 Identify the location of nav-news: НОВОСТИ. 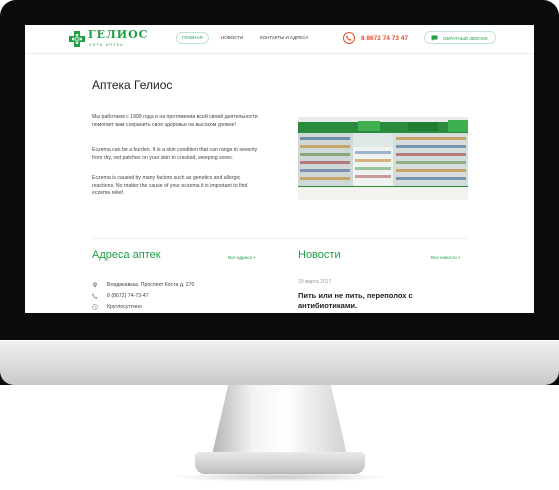
(232, 38).